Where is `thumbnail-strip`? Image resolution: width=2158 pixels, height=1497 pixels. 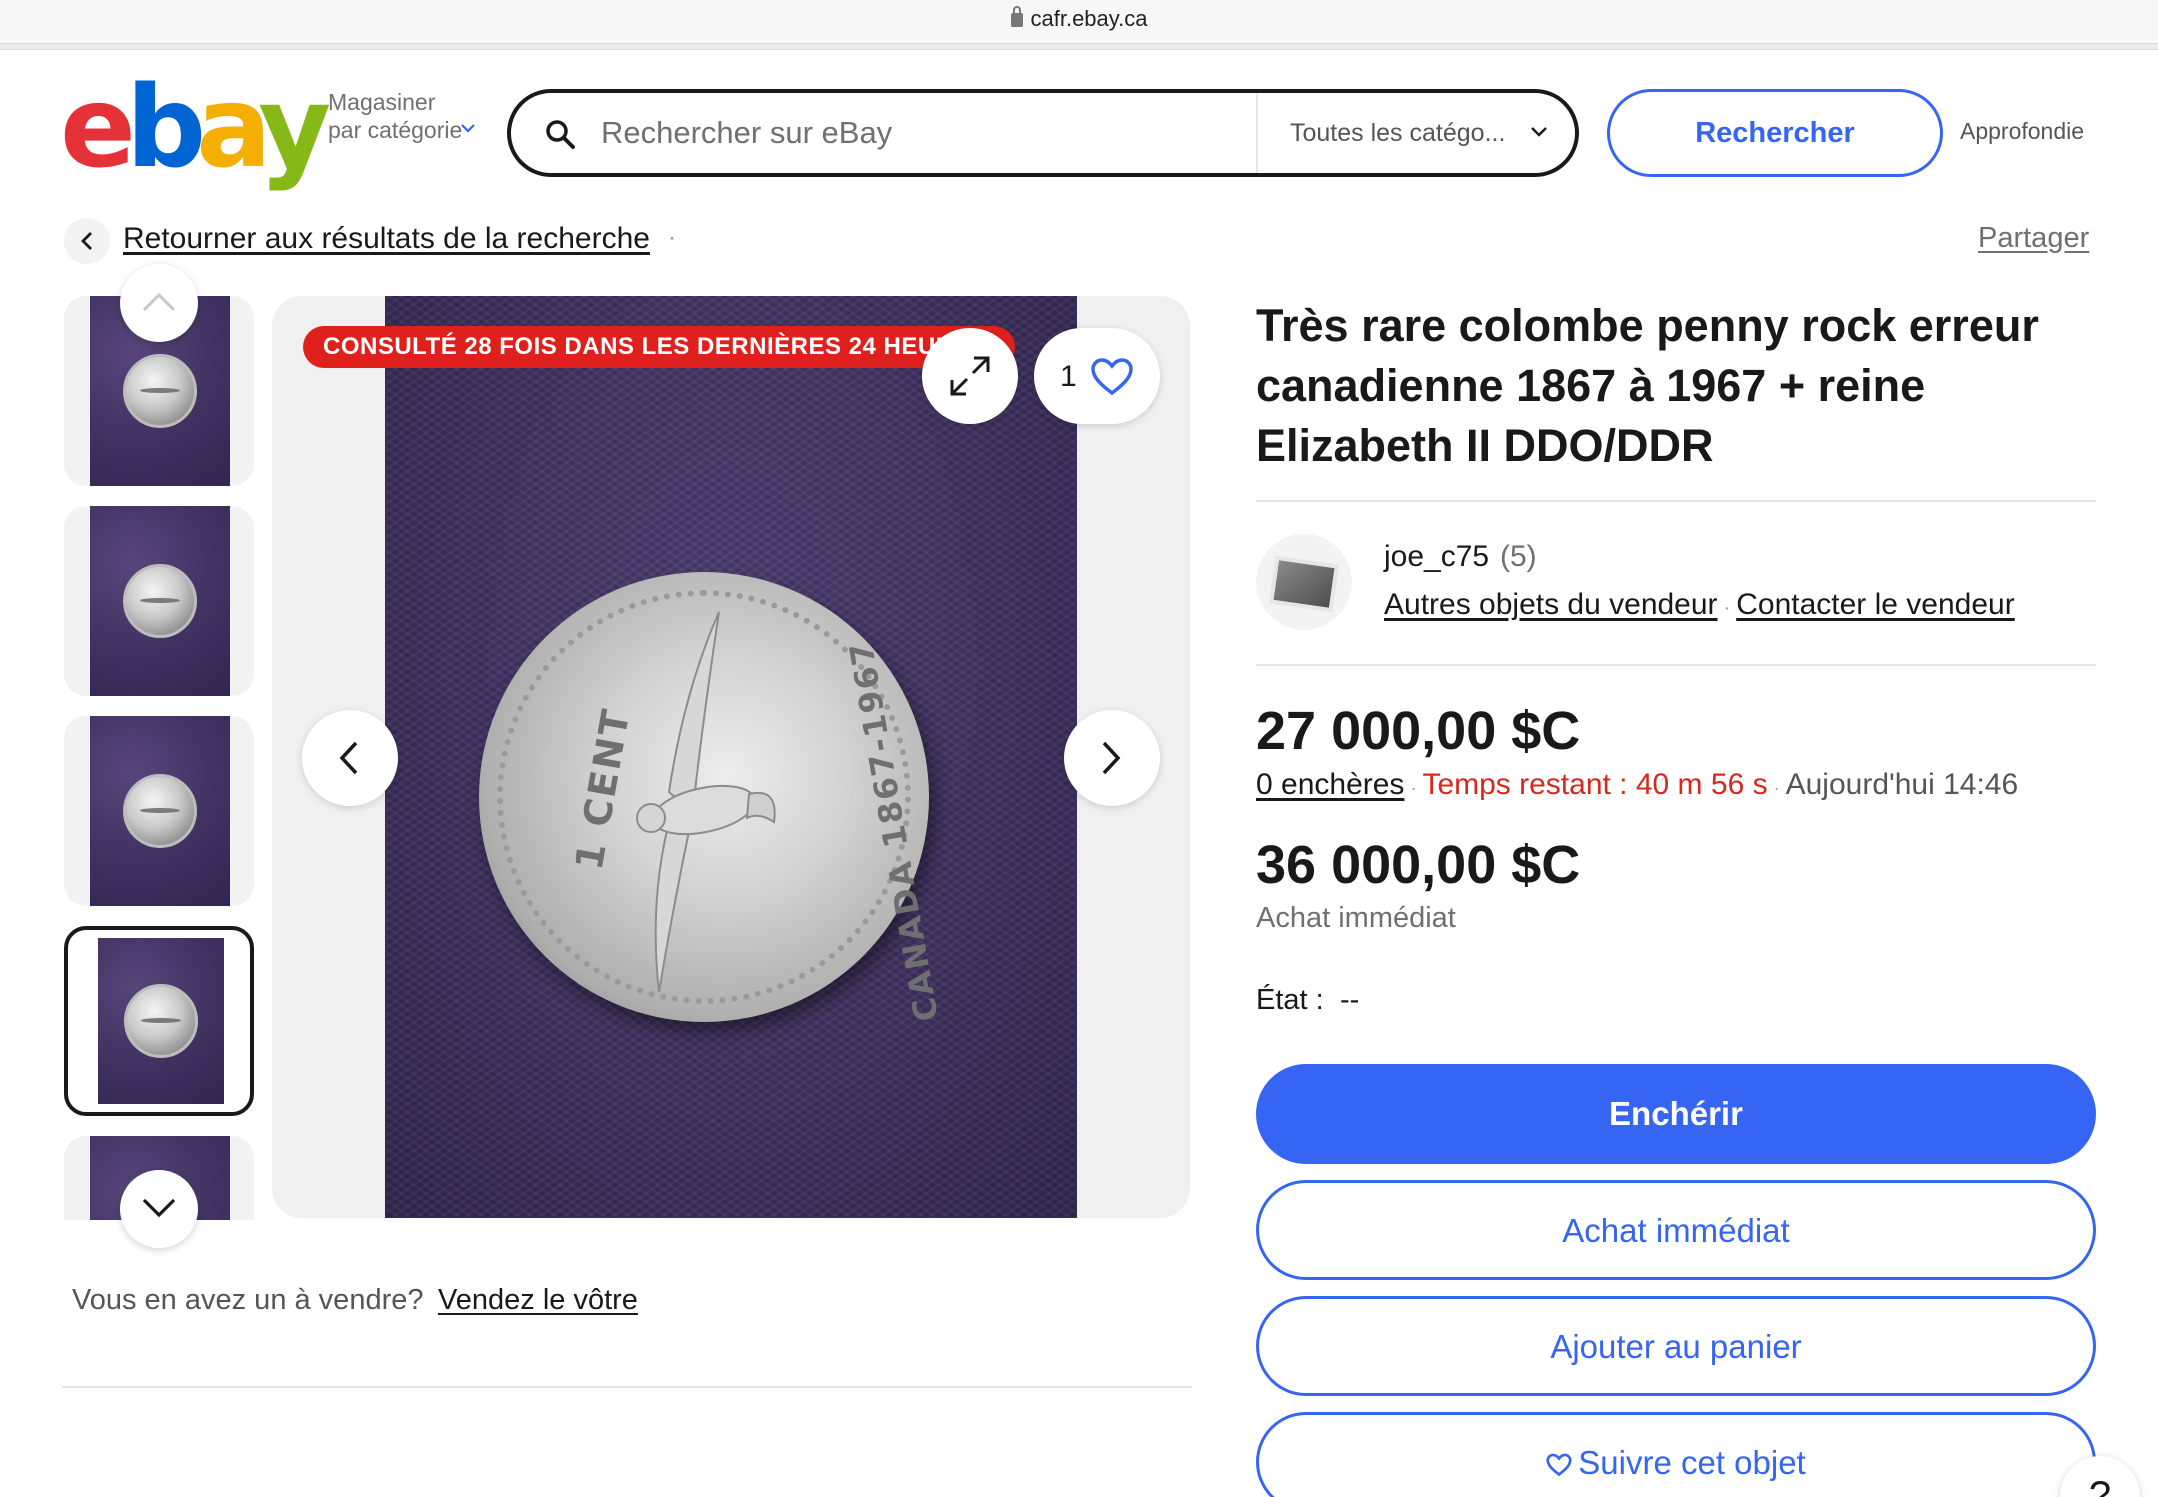
thumbnail-strip is located at coordinates (159, 758).